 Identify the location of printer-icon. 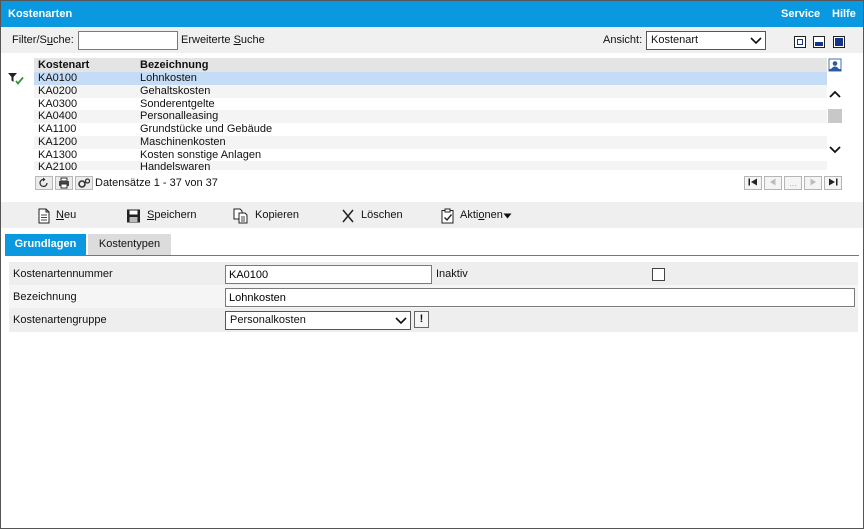
(64, 183).